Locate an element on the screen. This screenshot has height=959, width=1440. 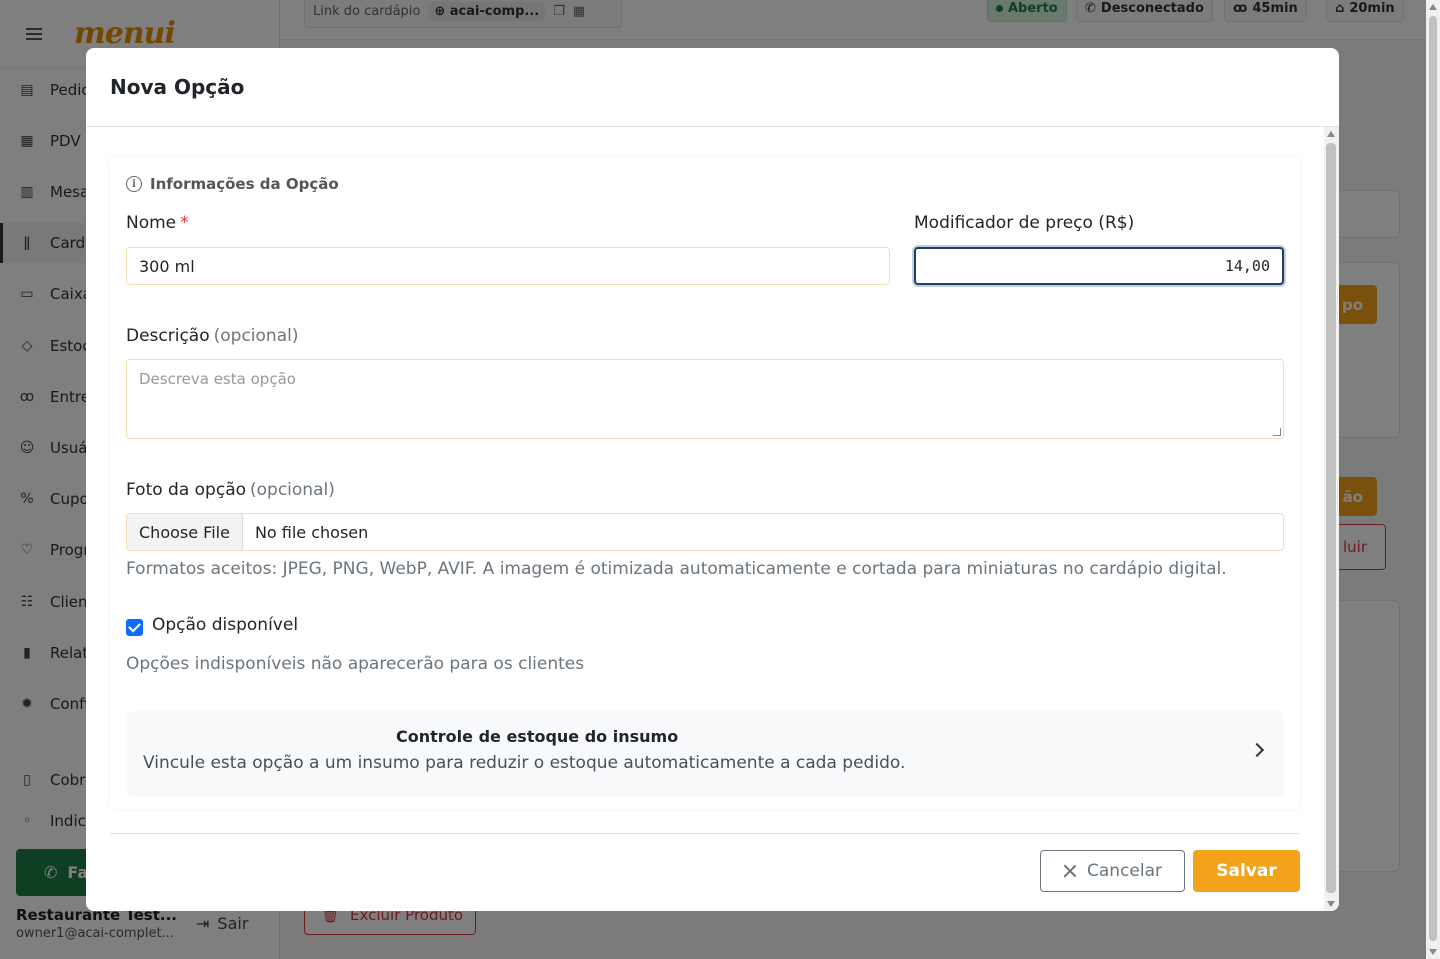
modal-scrollbar-thumb is located at coordinates (1331, 518).